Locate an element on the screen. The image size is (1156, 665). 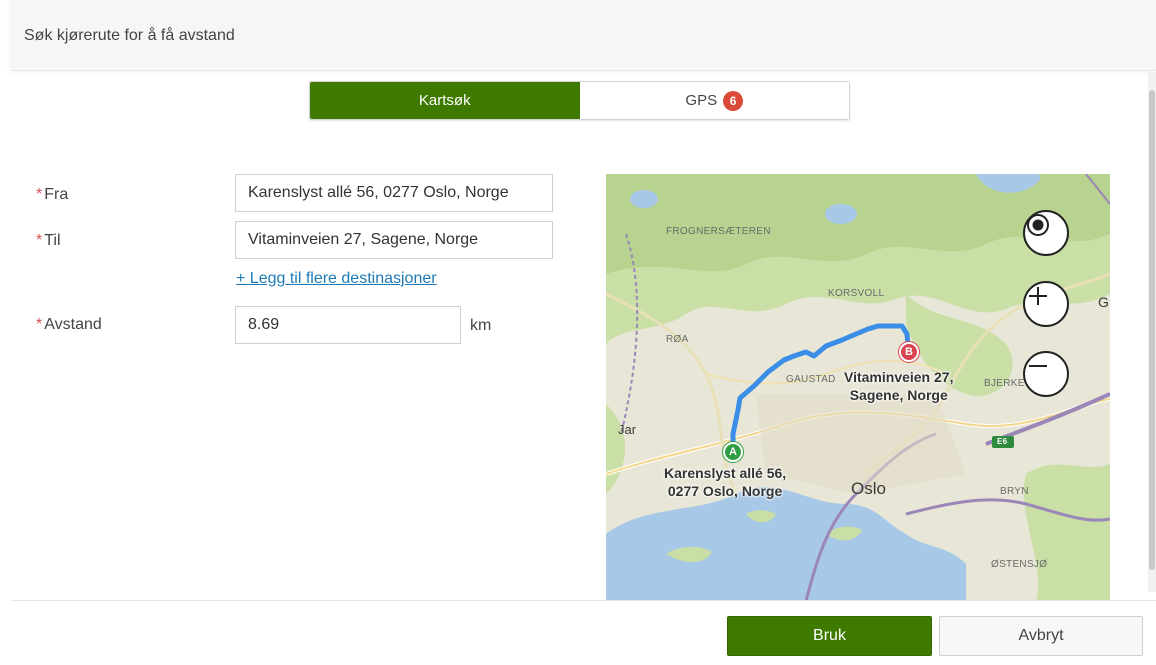
scrollbar is located at coordinates (1152, 332).